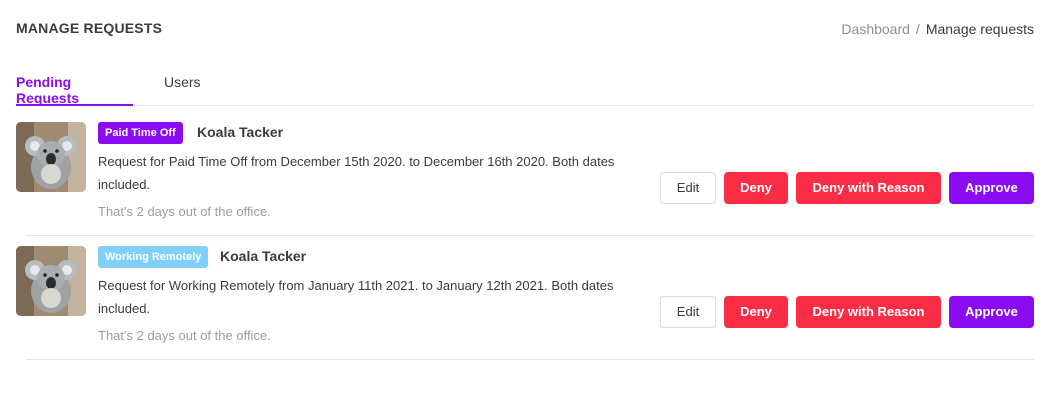 The image size is (1049, 416). What do you see at coordinates (89, 28) in the screenshot?
I see `page-title: MANAGE REQUESTS` at bounding box center [89, 28].